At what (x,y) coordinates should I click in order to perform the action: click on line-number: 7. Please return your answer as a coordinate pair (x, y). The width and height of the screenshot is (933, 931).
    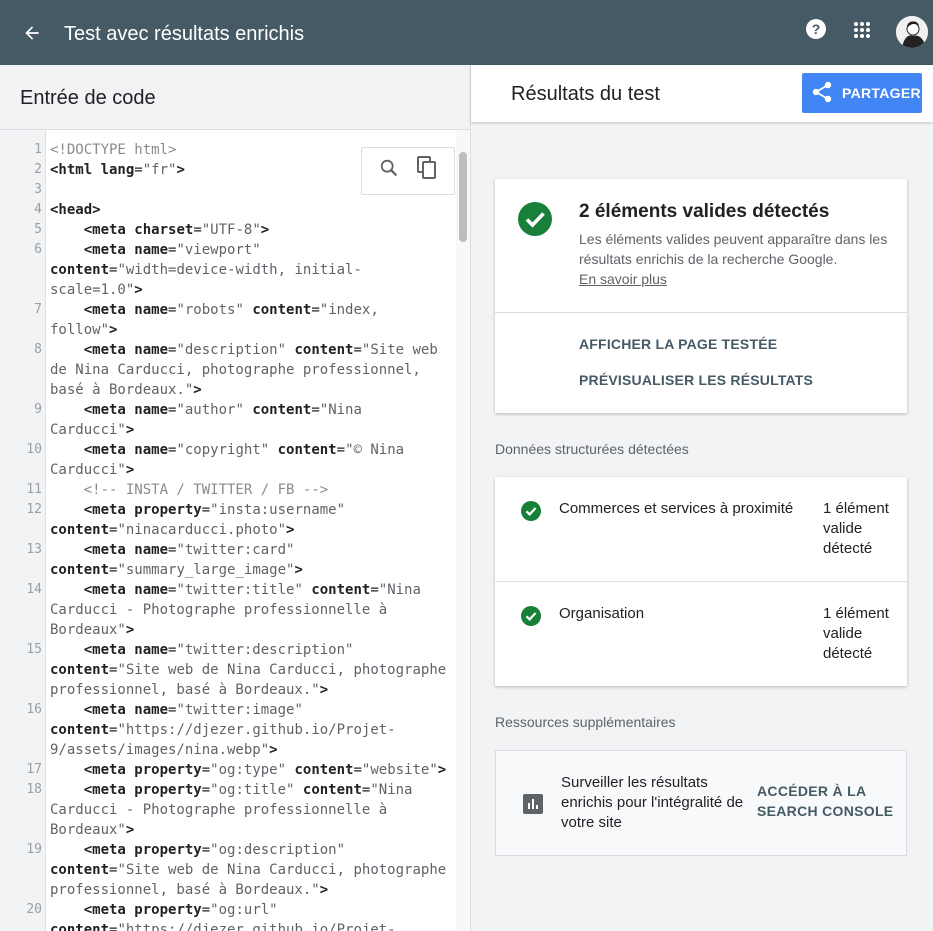
    Looking at the image, I should click on (38, 309).